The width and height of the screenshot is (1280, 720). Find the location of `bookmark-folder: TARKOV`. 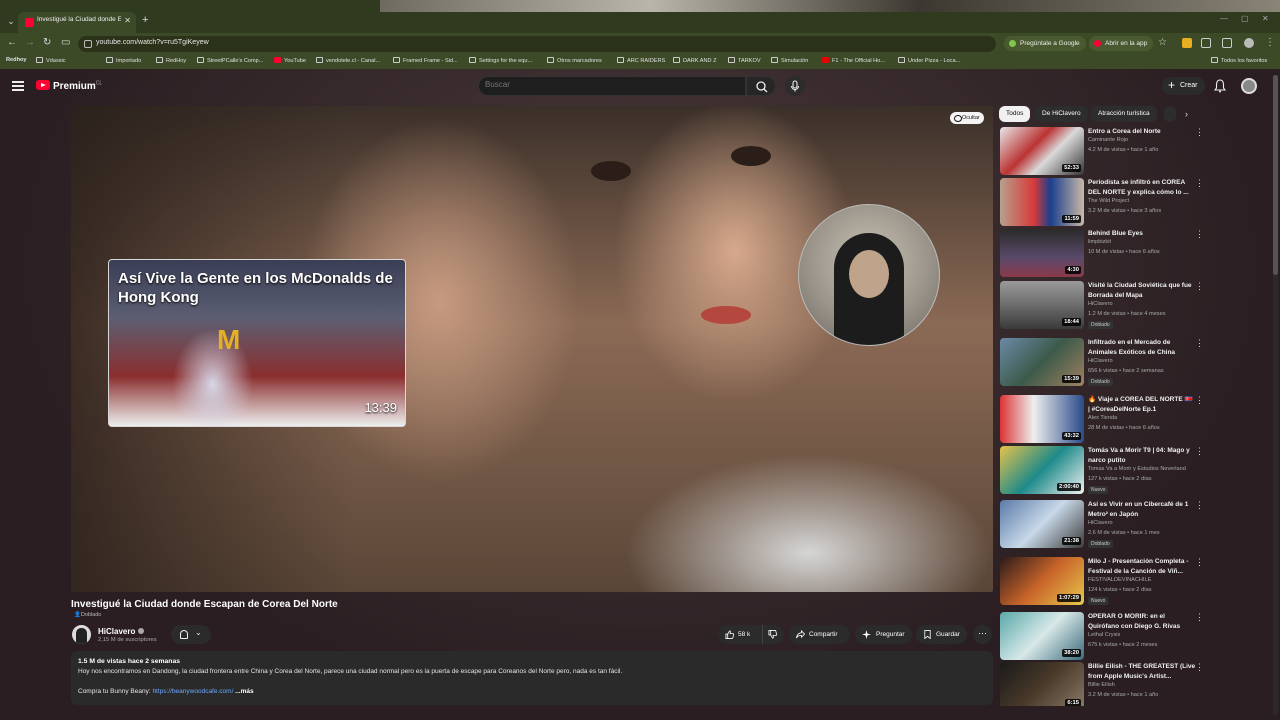

bookmark-folder: TARKOV is located at coordinates (744, 60).